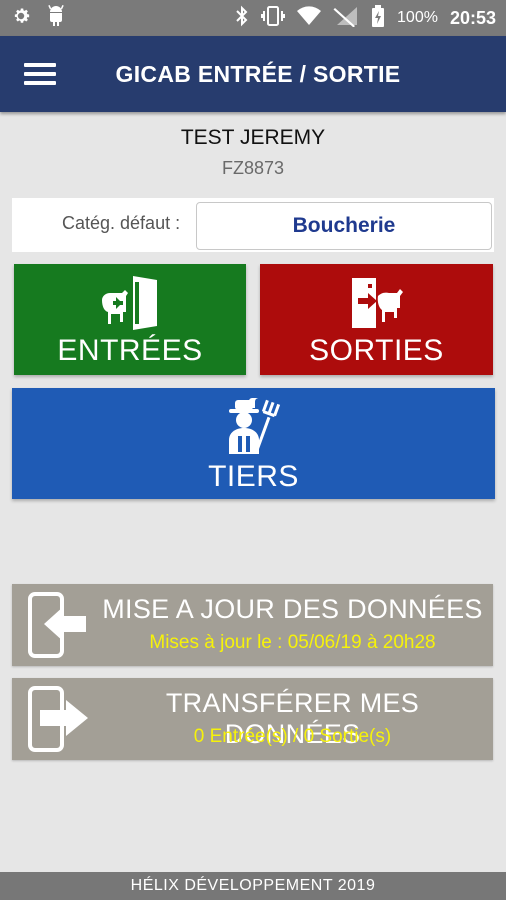 The width and height of the screenshot is (506, 900). Describe the element at coordinates (417, 17) in the screenshot. I see `battery-percent: 100%` at that location.